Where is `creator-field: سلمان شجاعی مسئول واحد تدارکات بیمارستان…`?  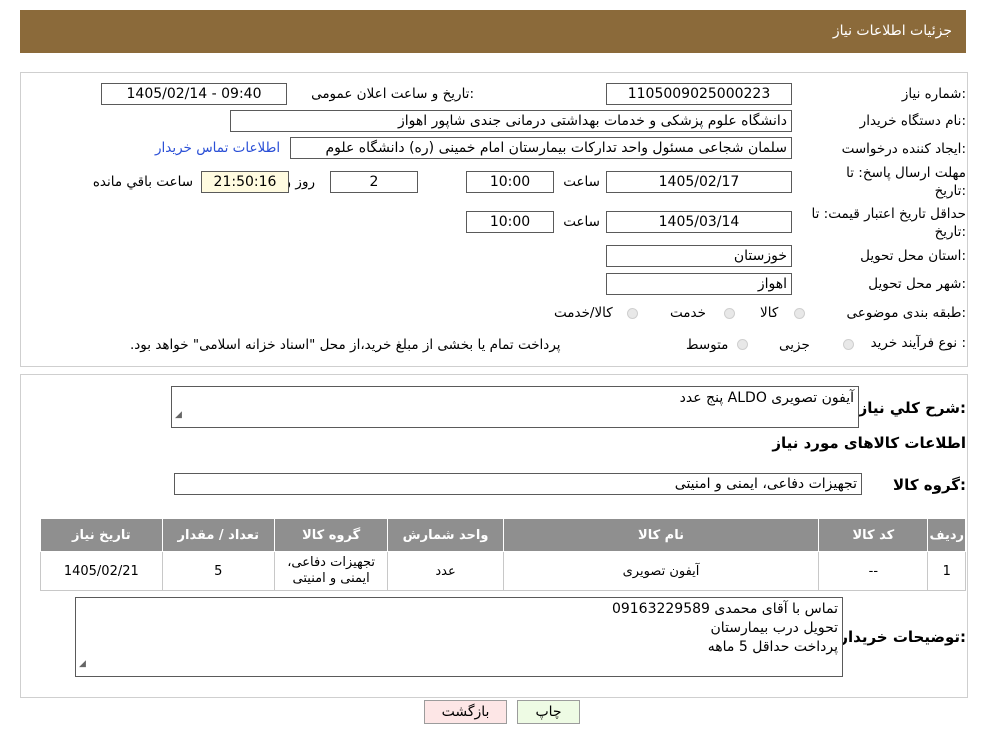
creator-field: سلمان شجاعی مسئول واحد تدارکات بیمارستان… is located at coordinates (541, 148).